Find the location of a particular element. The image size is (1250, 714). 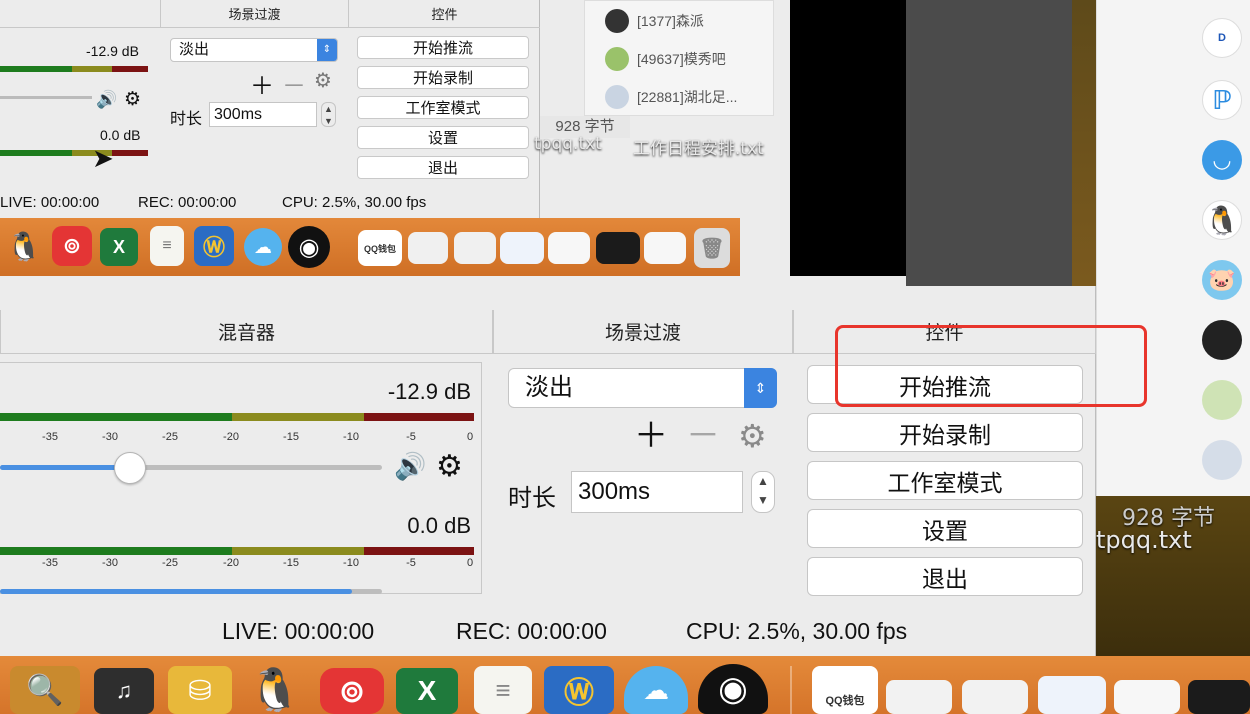

app-icon: D is located at coordinates (1222, 38).